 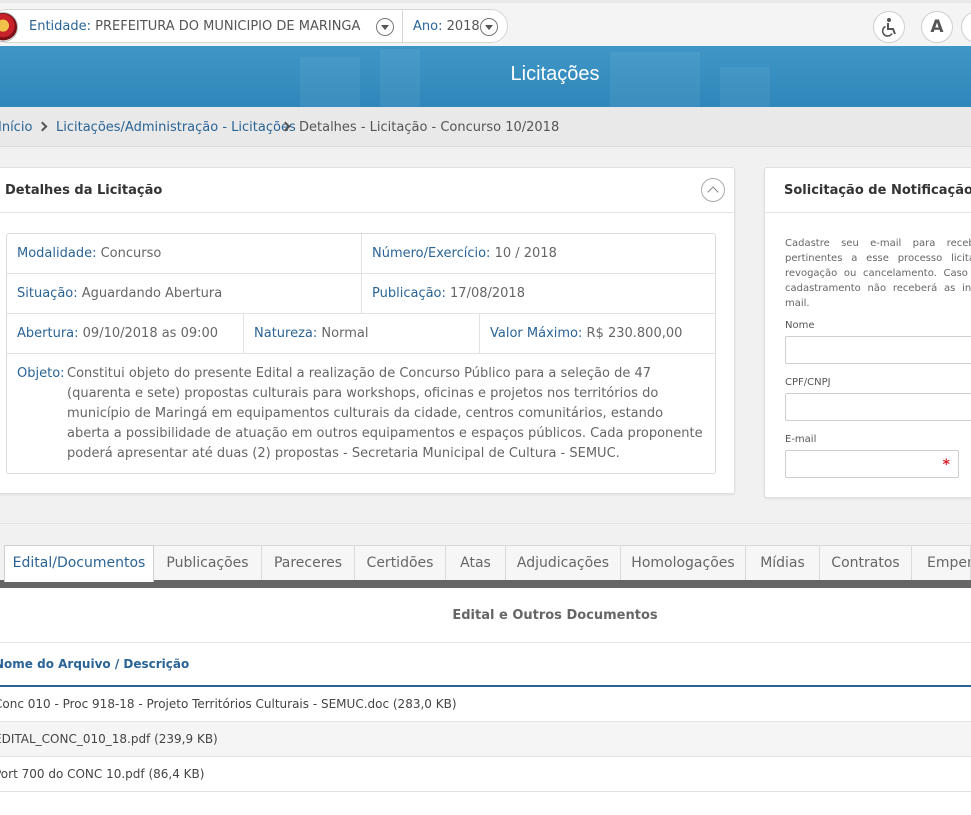 I want to click on situacao-label: Situação:, so click(x=47, y=293).